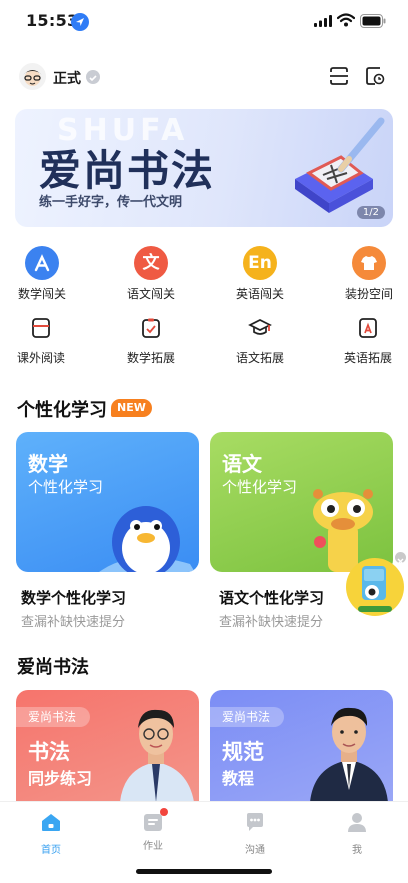 The image size is (408, 883). I want to click on penguin-mascot-icon, so click(147, 539).